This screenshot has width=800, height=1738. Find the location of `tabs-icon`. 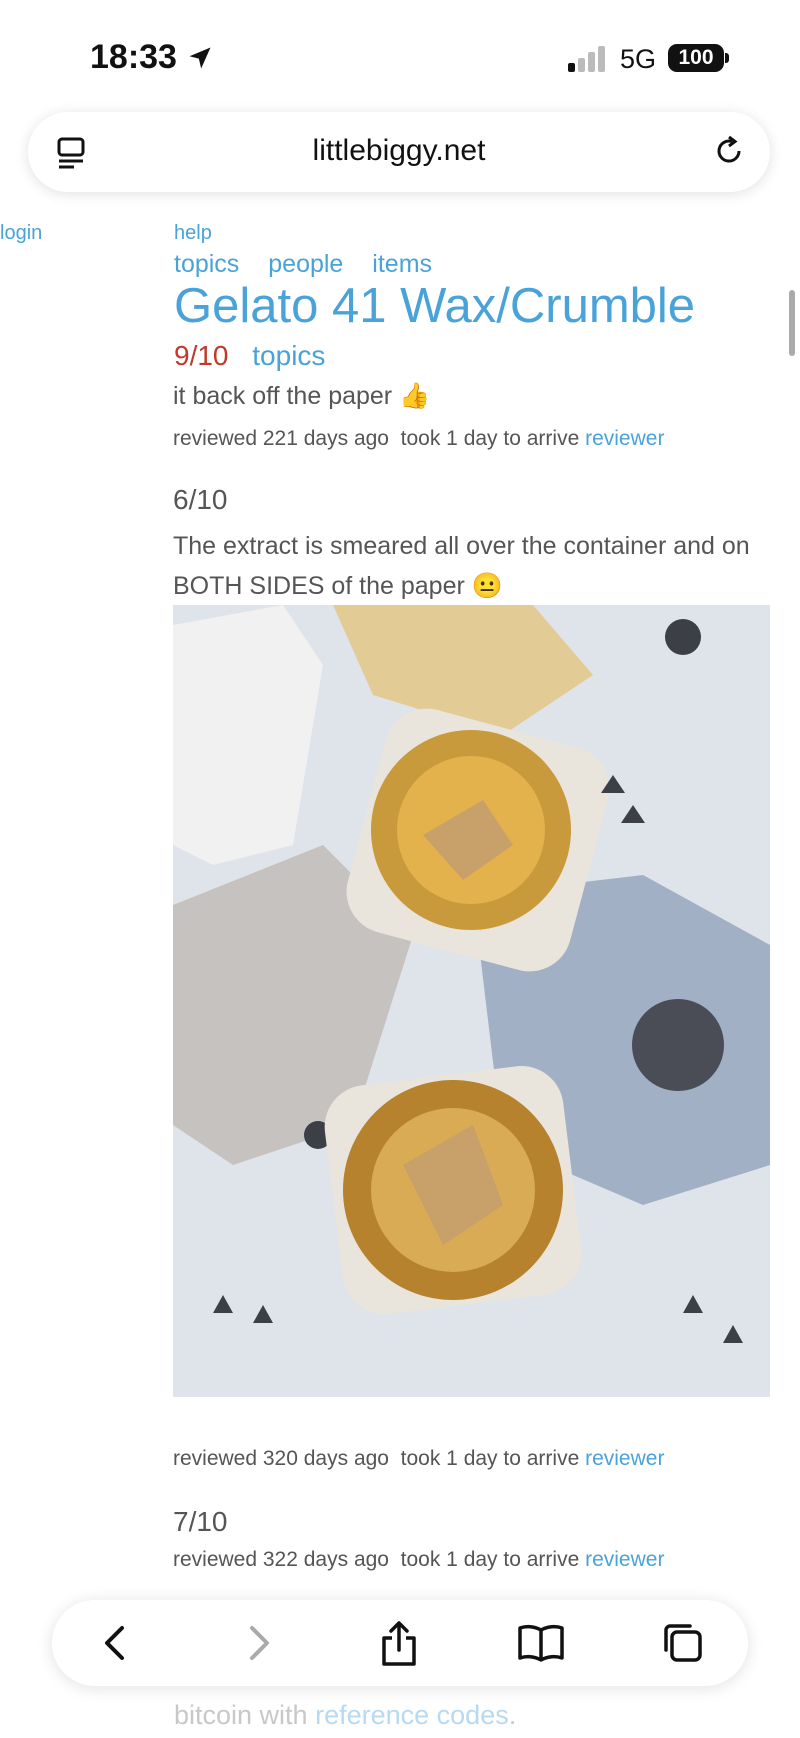

tabs-icon is located at coordinates (683, 1643).